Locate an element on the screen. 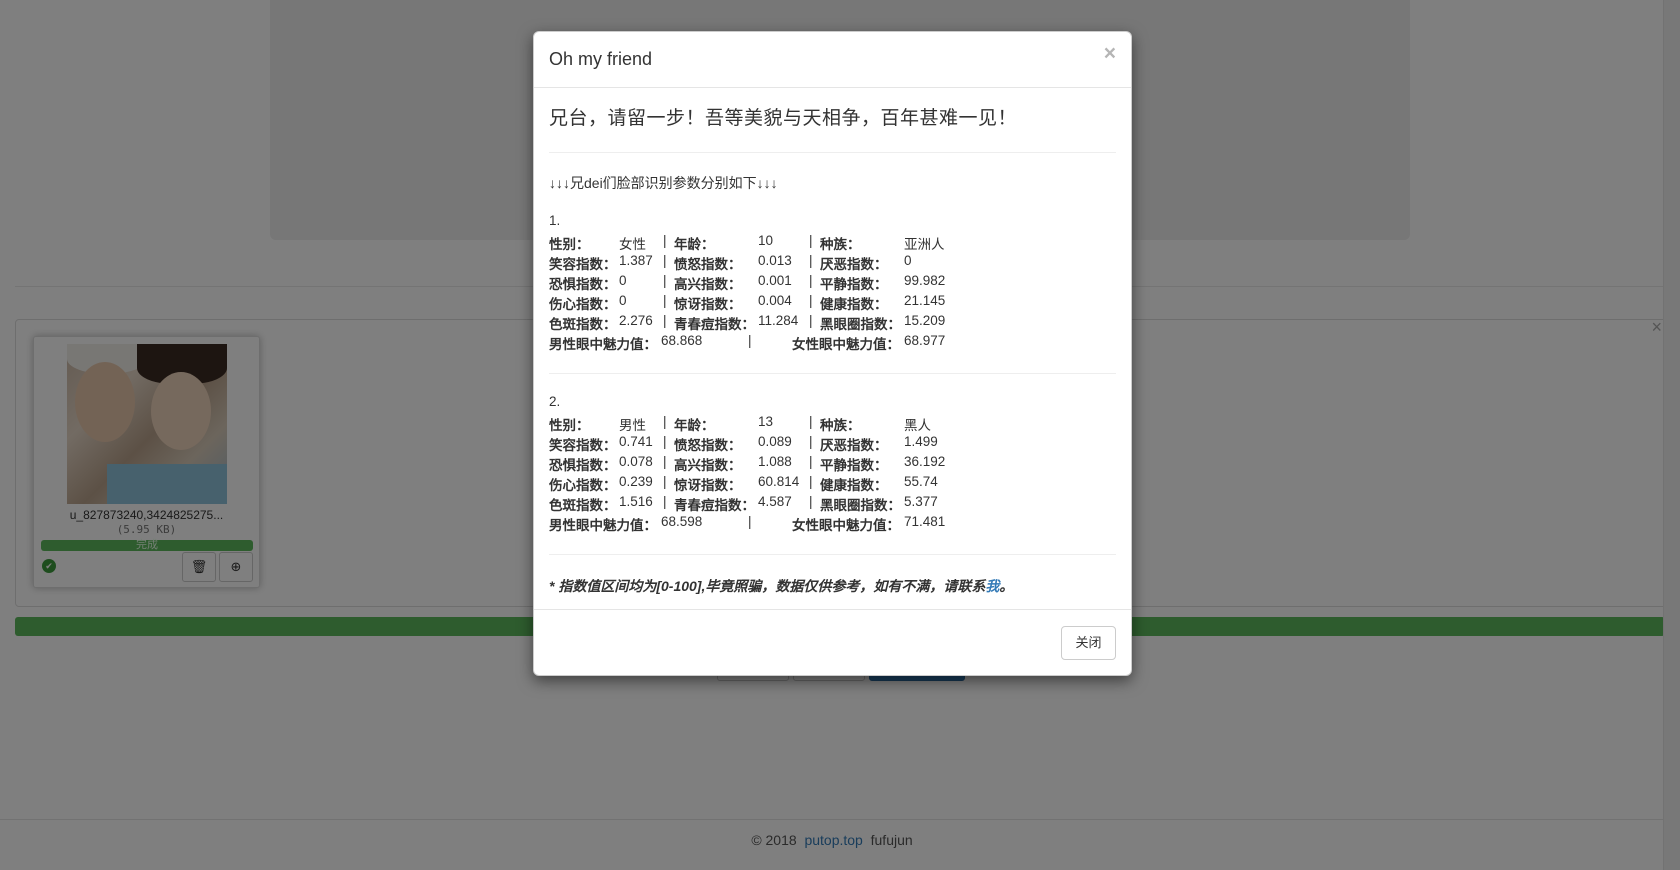 This screenshot has height=870, width=1680. face-row-emotion-2: 恐惧指数： 0.078 | 高兴指数： 1.088 | 平静指数： 36.192 is located at coordinates (832, 464).